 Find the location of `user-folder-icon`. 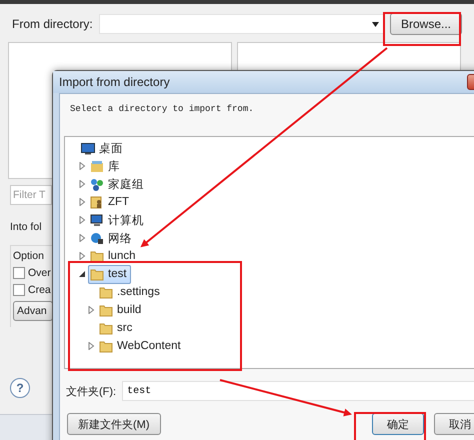

user-folder-icon is located at coordinates (97, 202).